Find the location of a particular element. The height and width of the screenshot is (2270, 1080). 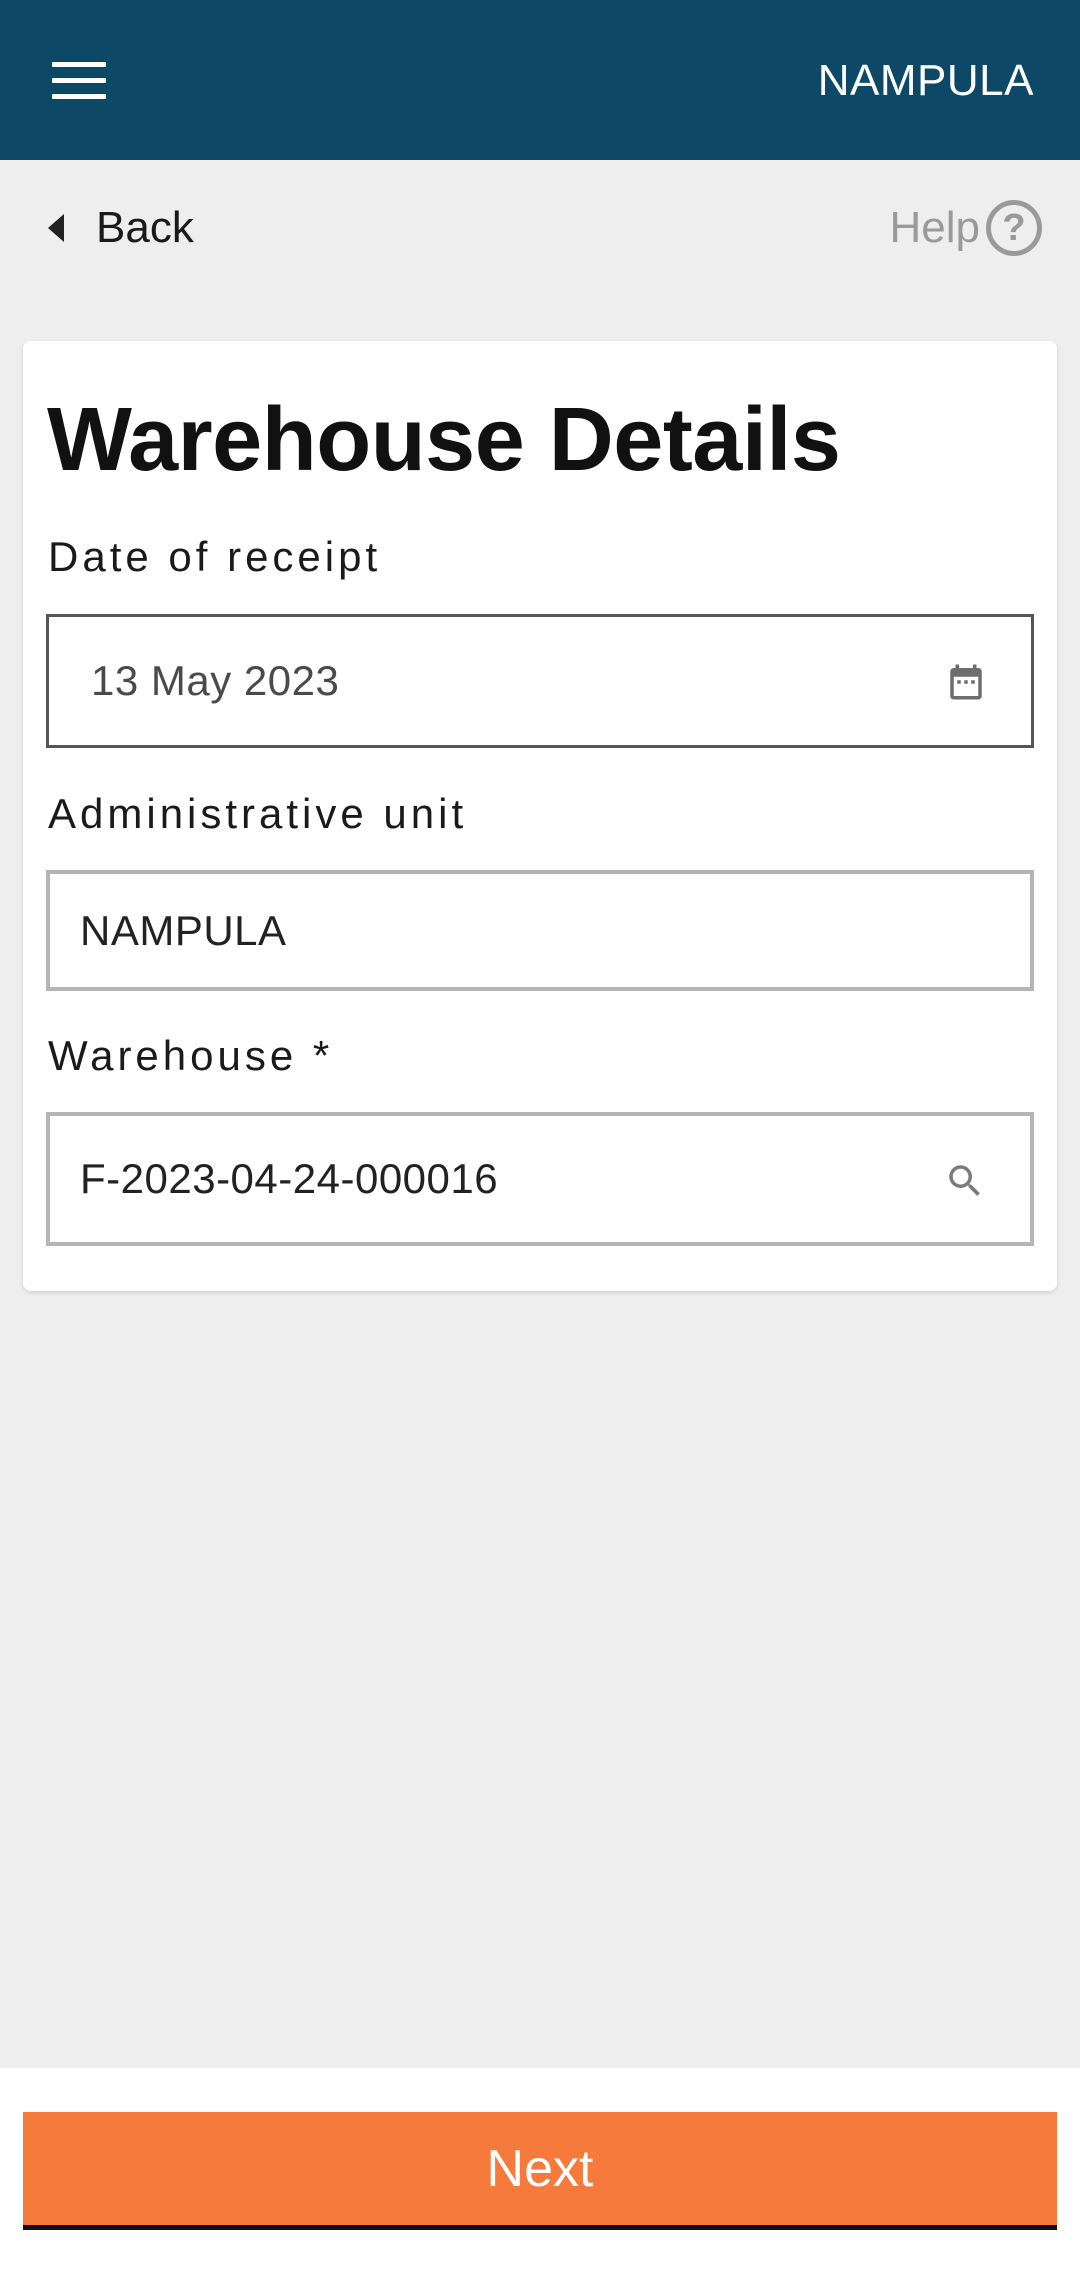

next-button: Next is located at coordinates (540, 2171).